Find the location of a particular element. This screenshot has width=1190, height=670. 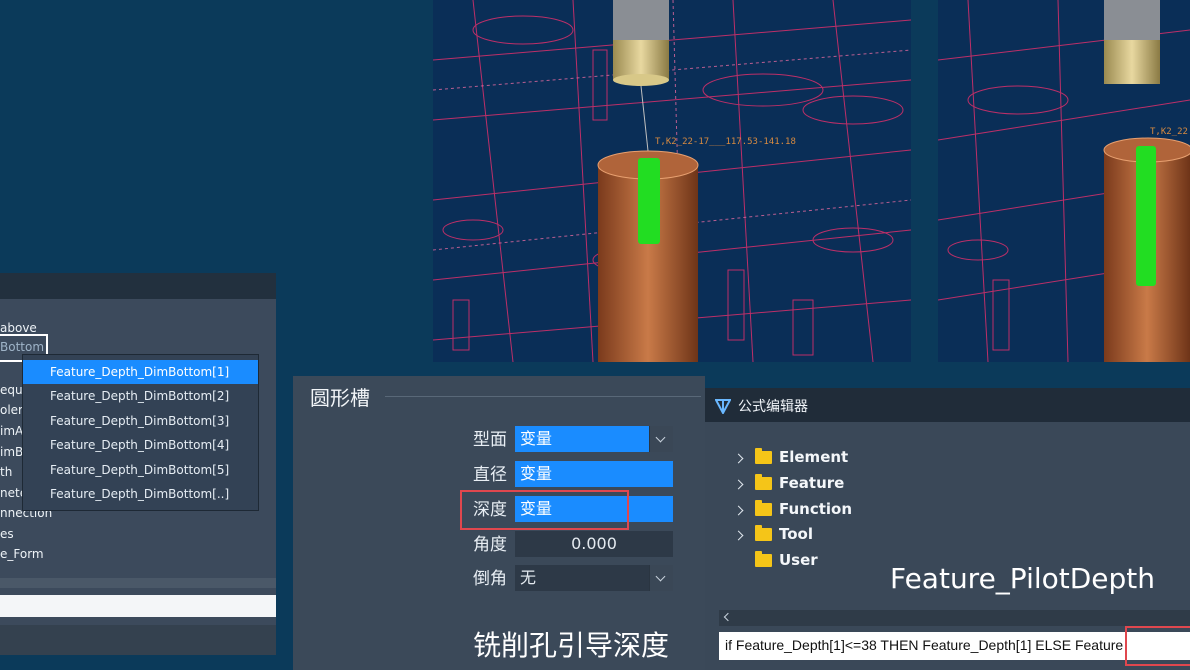

property-label: es is located at coordinates (7, 534).